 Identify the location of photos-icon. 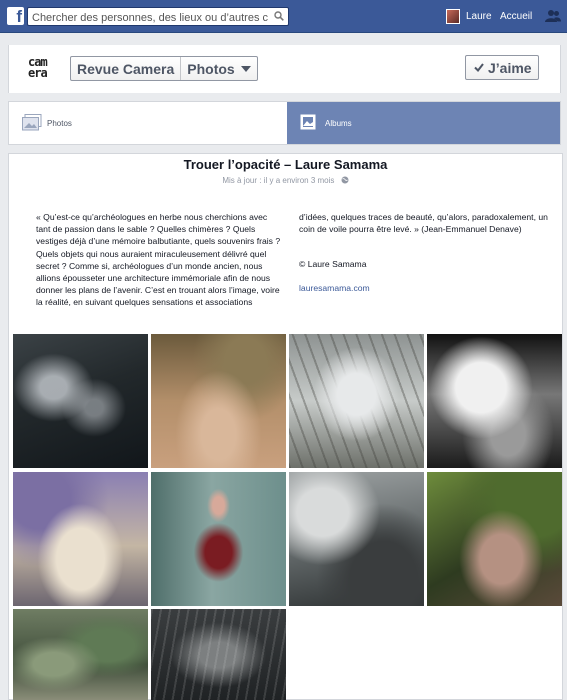
(32, 122).